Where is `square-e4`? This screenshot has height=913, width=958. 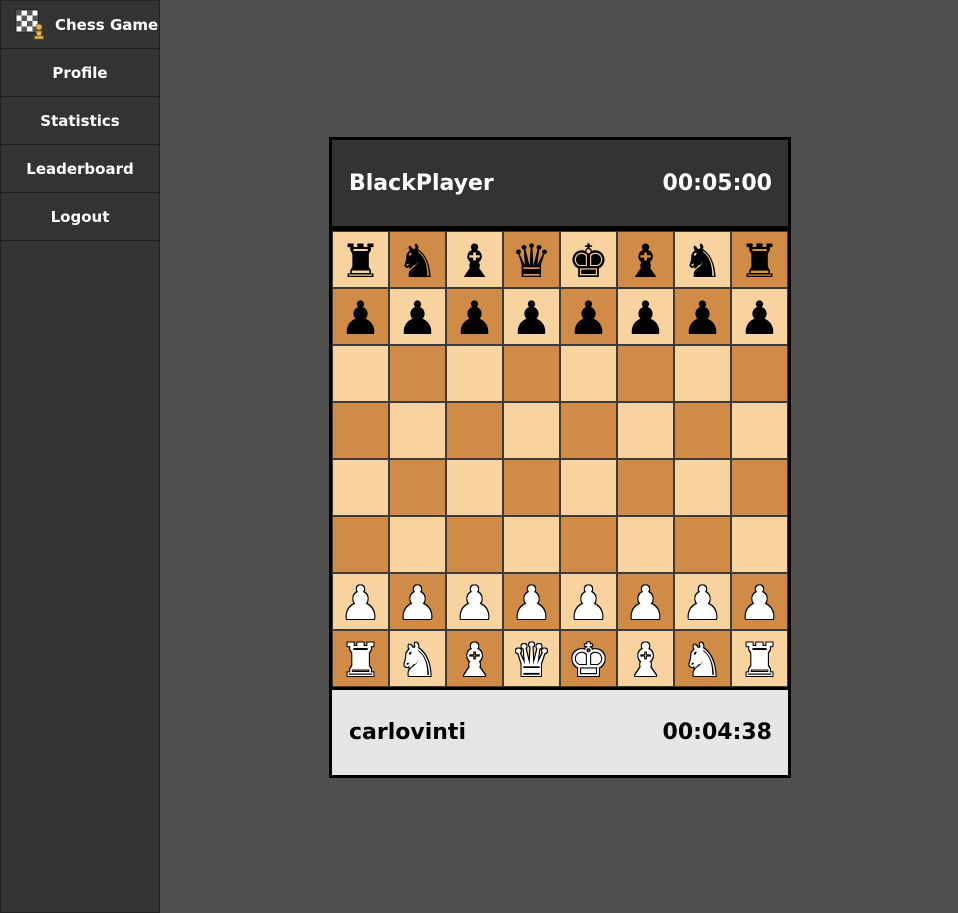 square-e4 is located at coordinates (588, 487).